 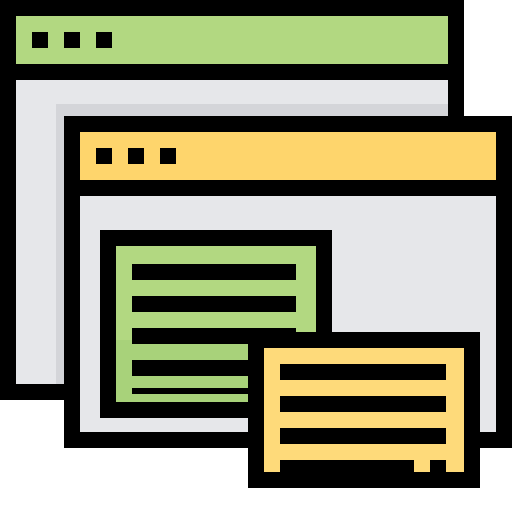 What do you see at coordinates (232, 72) in the screenshot?
I see `back-window-divider` at bounding box center [232, 72].